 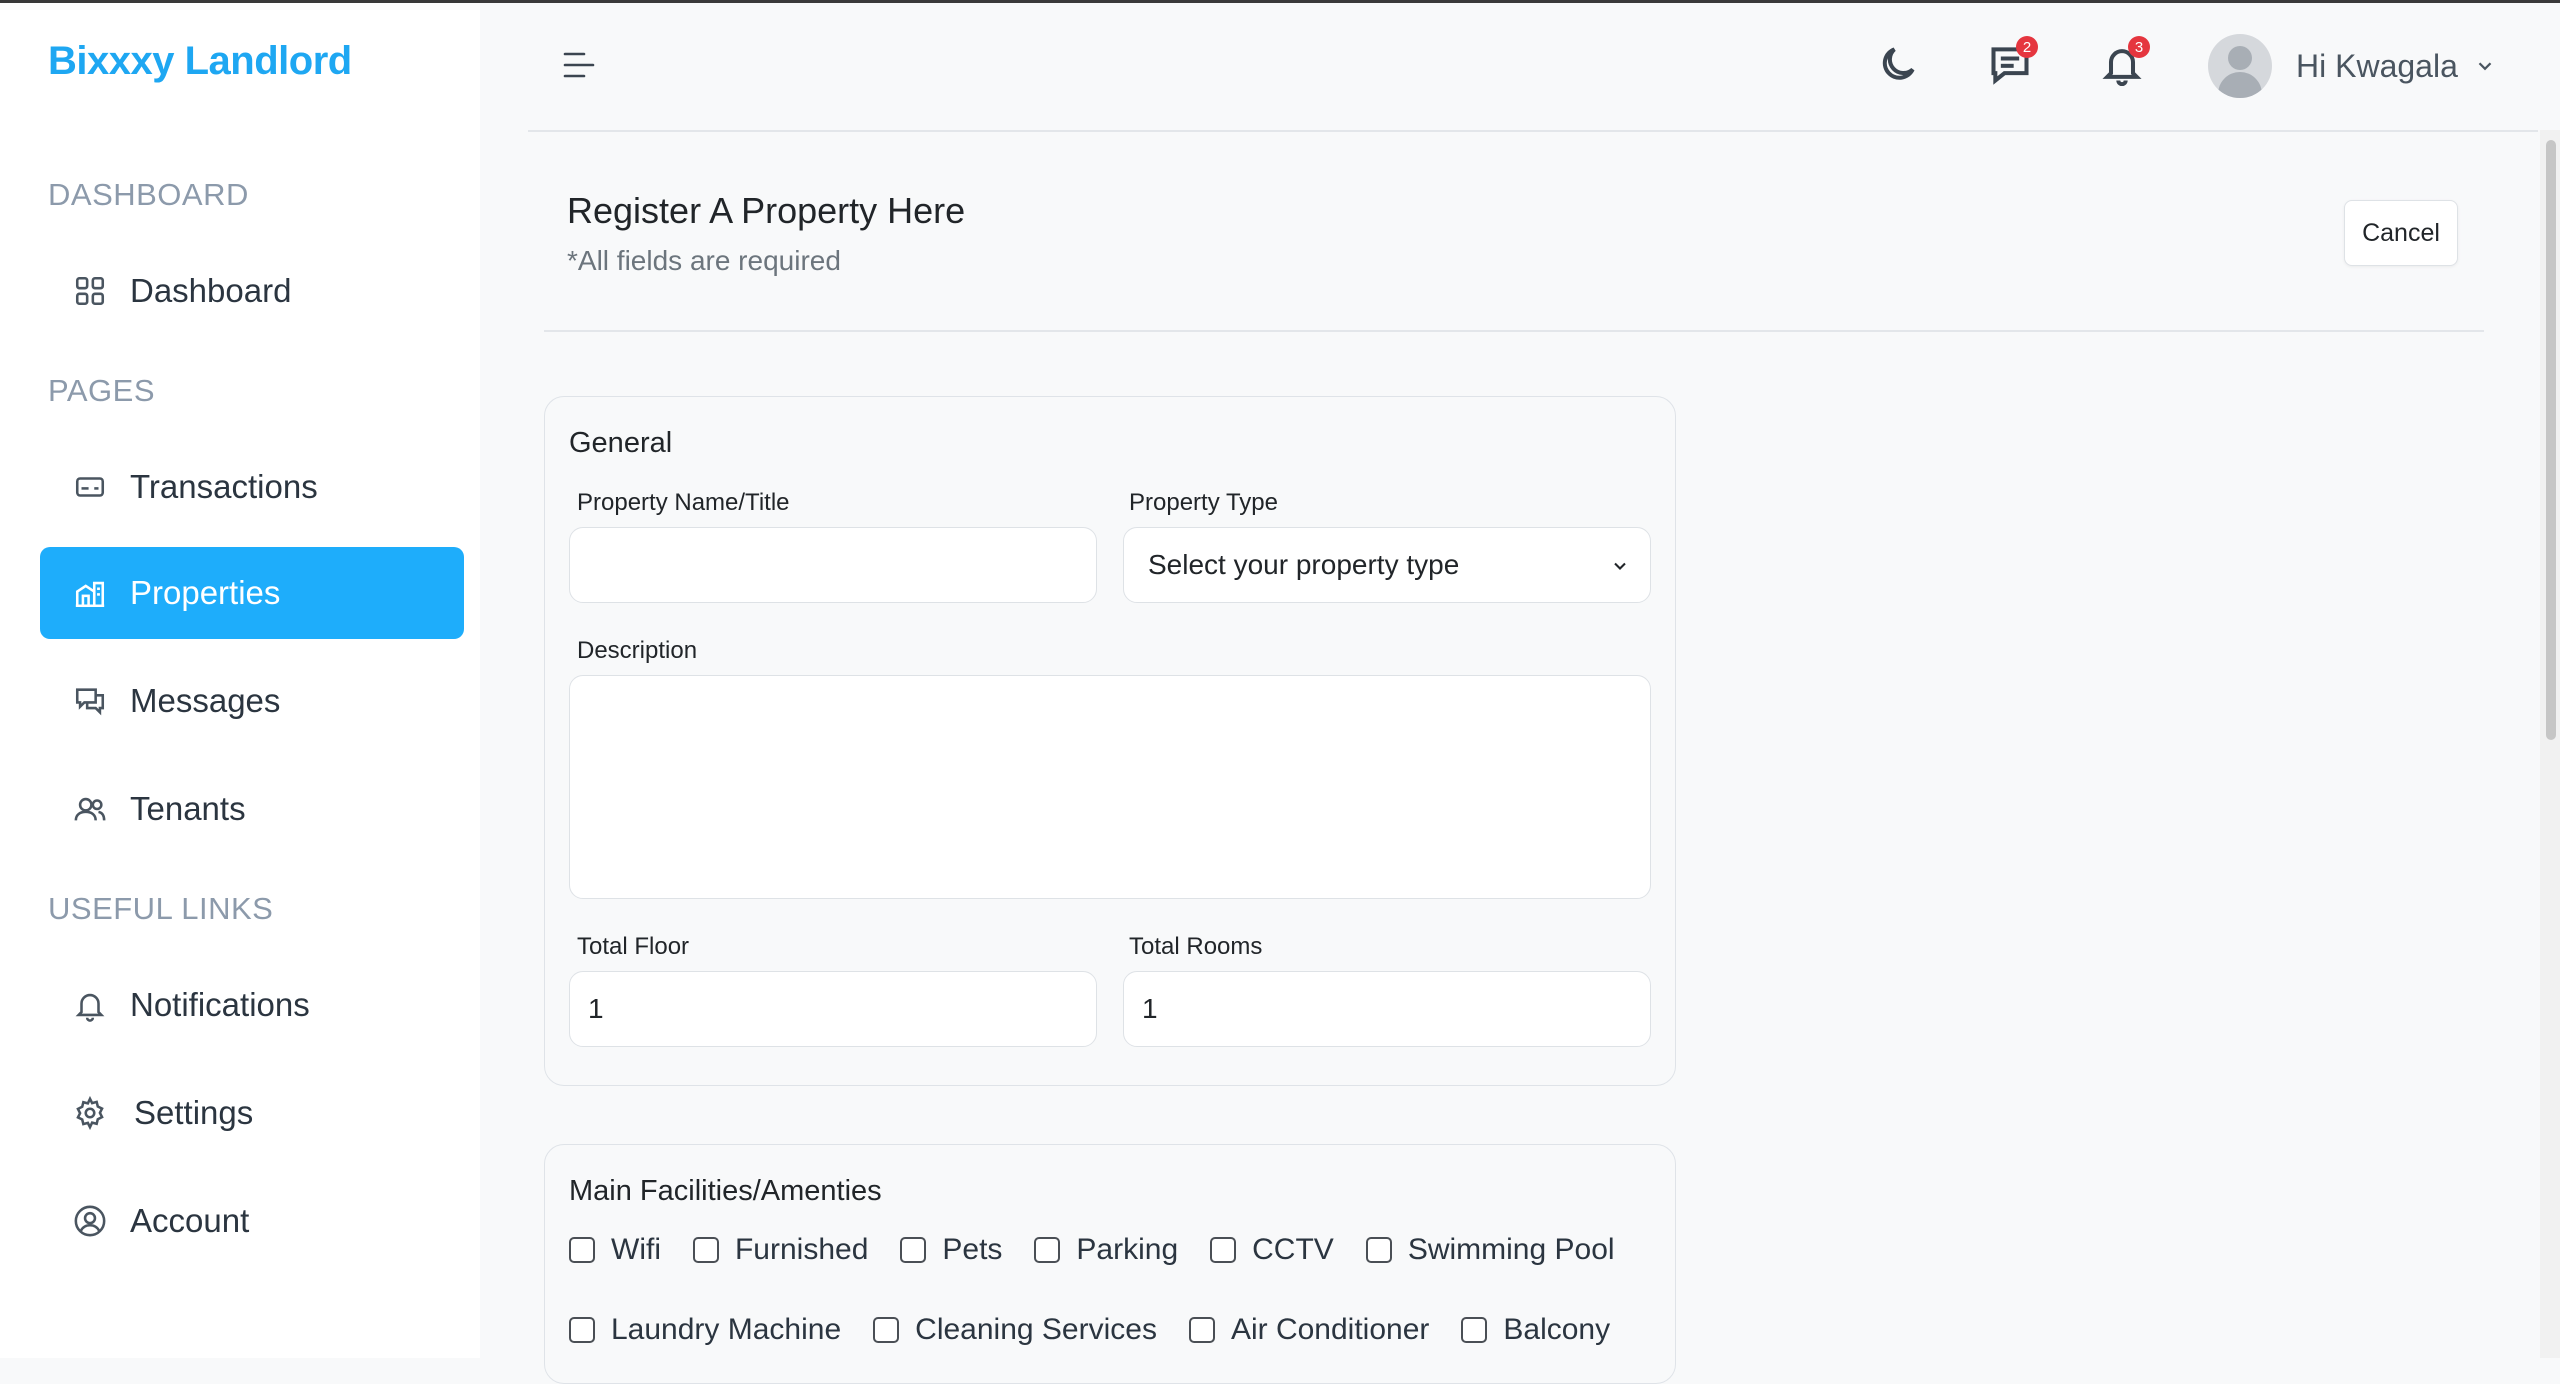 I want to click on property-type-select: Select your property type, so click(x=1387, y=565).